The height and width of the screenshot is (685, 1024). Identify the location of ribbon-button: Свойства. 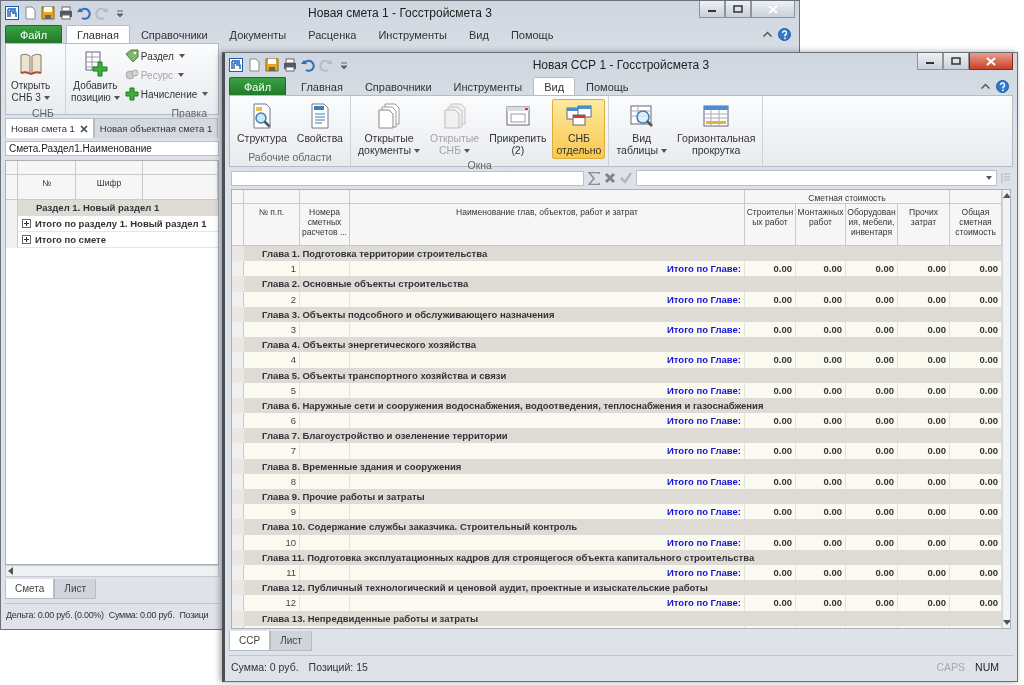
(319, 123).